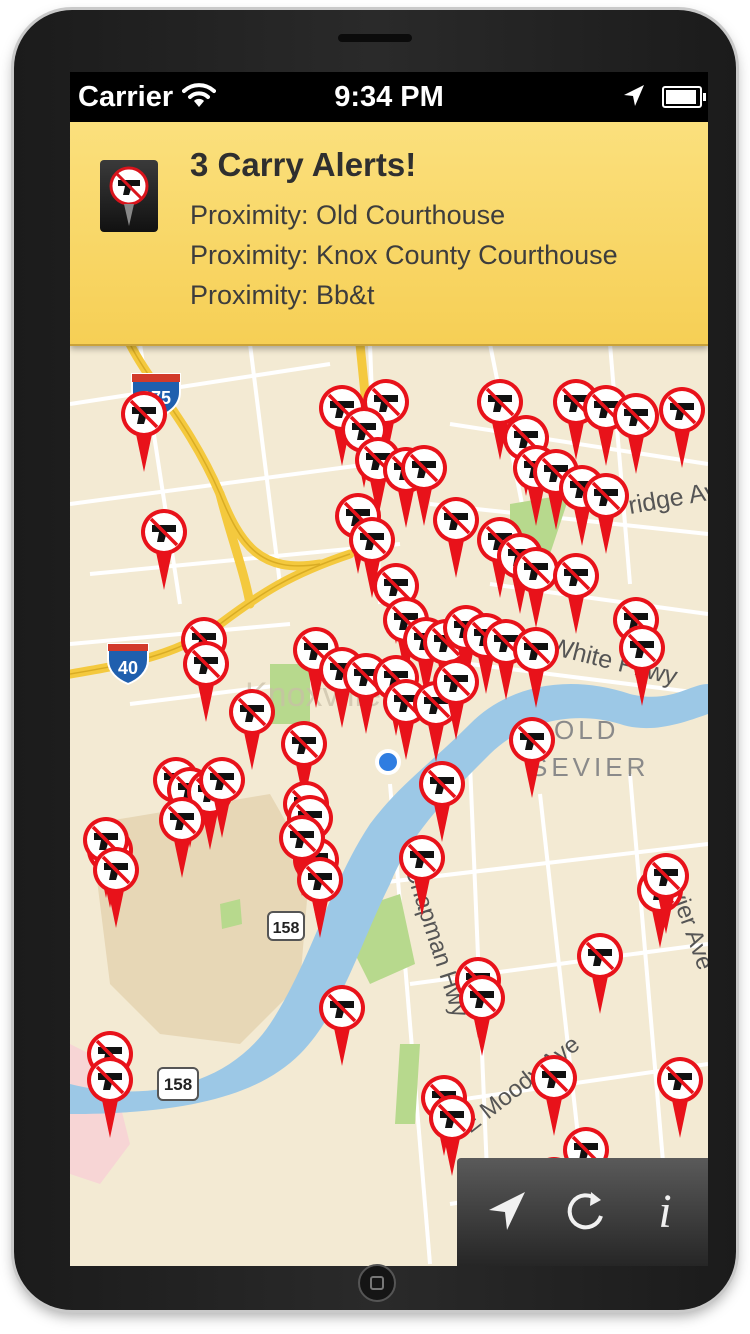 This screenshot has width=750, height=1334. Describe the element at coordinates (586, 730) in the screenshot. I see `label-old: OLD` at that location.